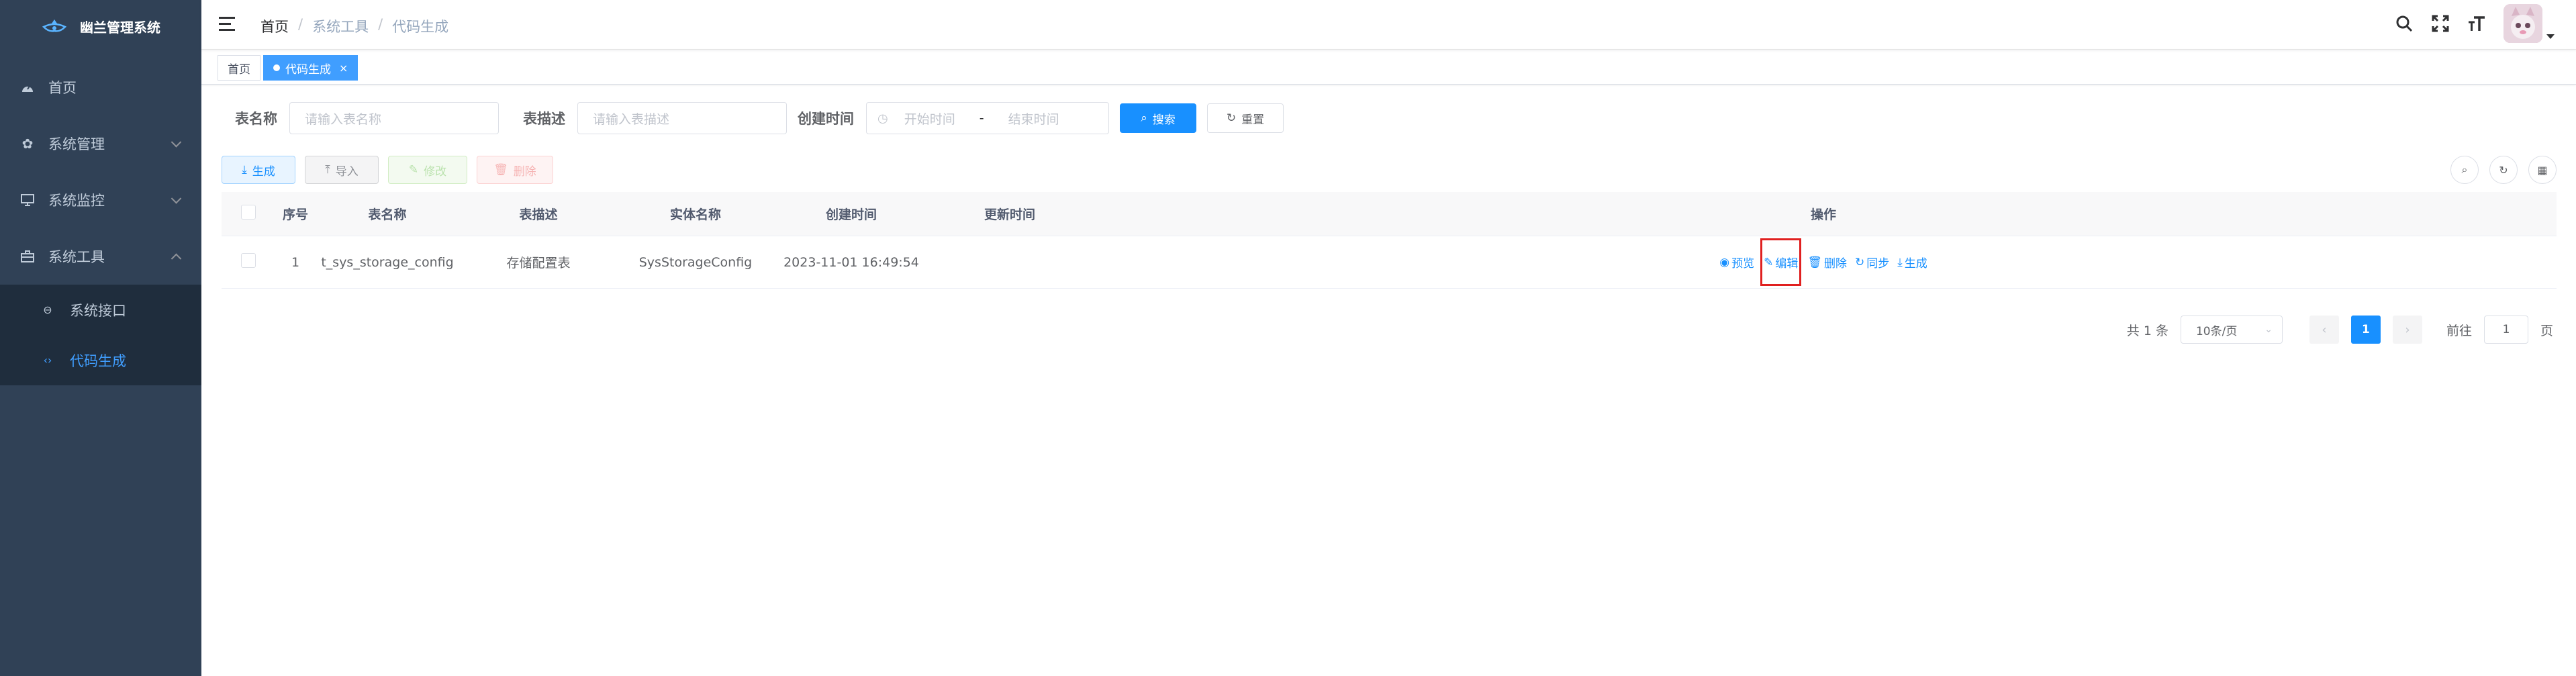 The height and width of the screenshot is (676, 2576). What do you see at coordinates (120, 27) in the screenshot?
I see `app-title: 幽兰管理系统` at bounding box center [120, 27].